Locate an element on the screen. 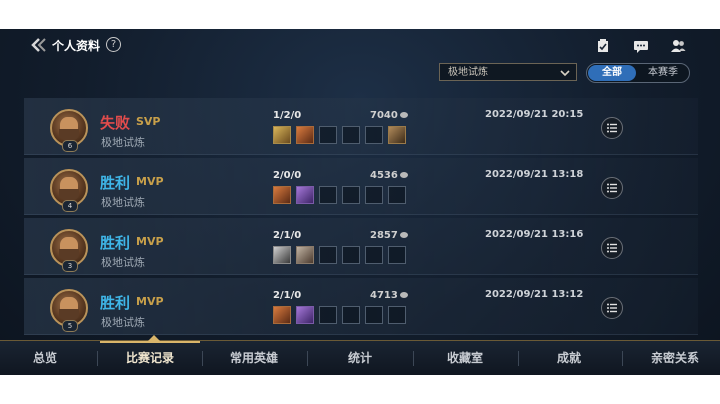 The width and height of the screenshot is (720, 404). match-kda: 2/0/0 is located at coordinates (287, 175).